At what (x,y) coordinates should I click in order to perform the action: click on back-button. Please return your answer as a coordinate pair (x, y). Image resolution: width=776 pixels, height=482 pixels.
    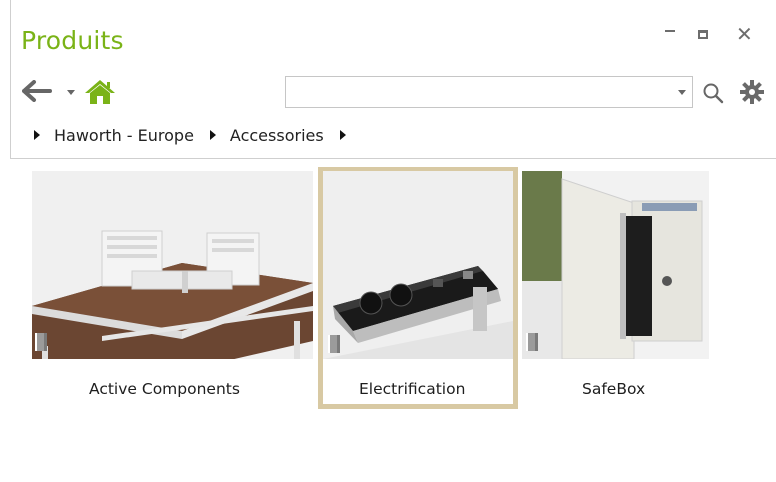
    Looking at the image, I should click on (37, 93).